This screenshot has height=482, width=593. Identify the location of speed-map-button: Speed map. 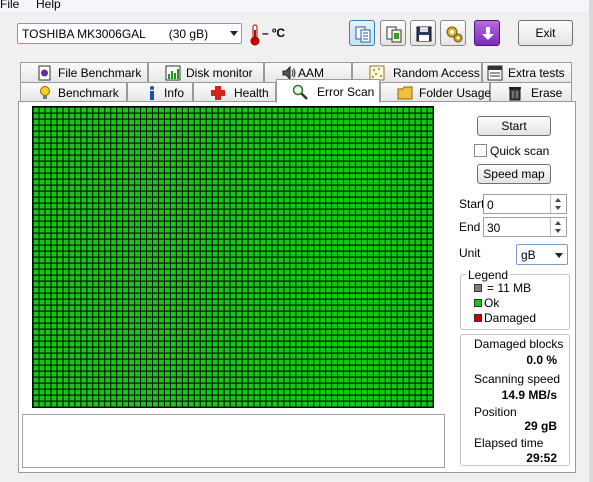
(514, 174).